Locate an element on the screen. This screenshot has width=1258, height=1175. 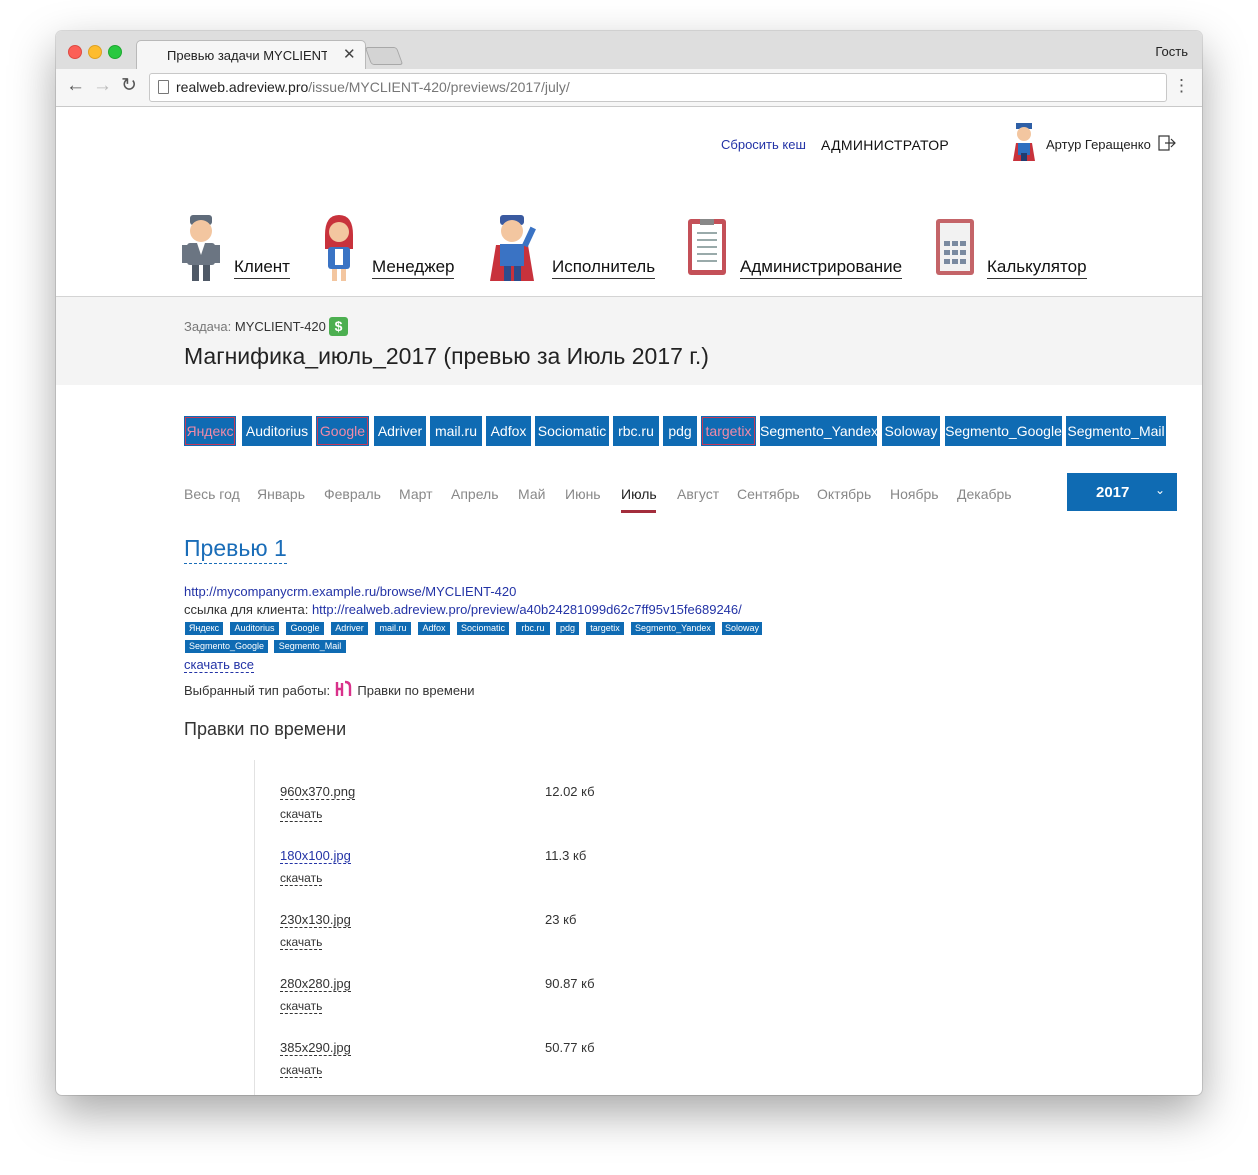
file-name: 280x280.jpg is located at coordinates (315, 984).